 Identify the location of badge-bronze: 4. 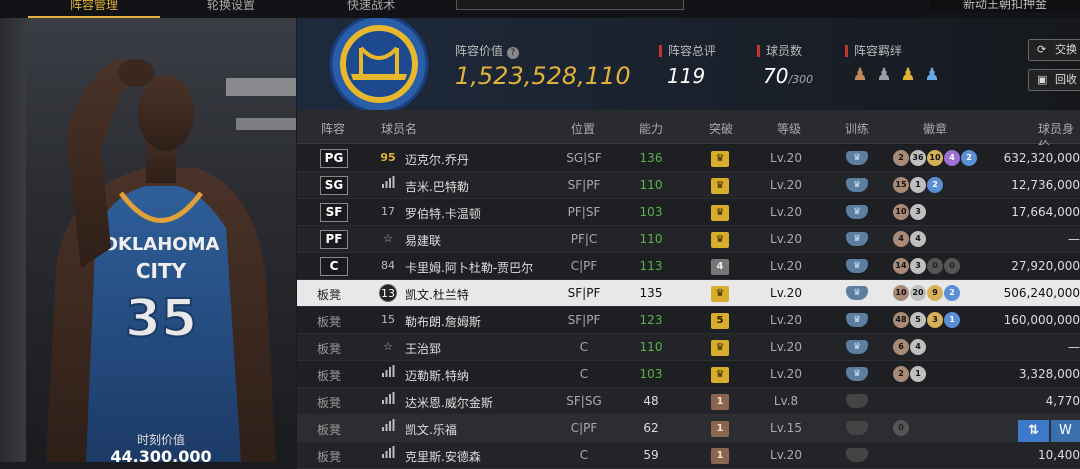
(901, 239).